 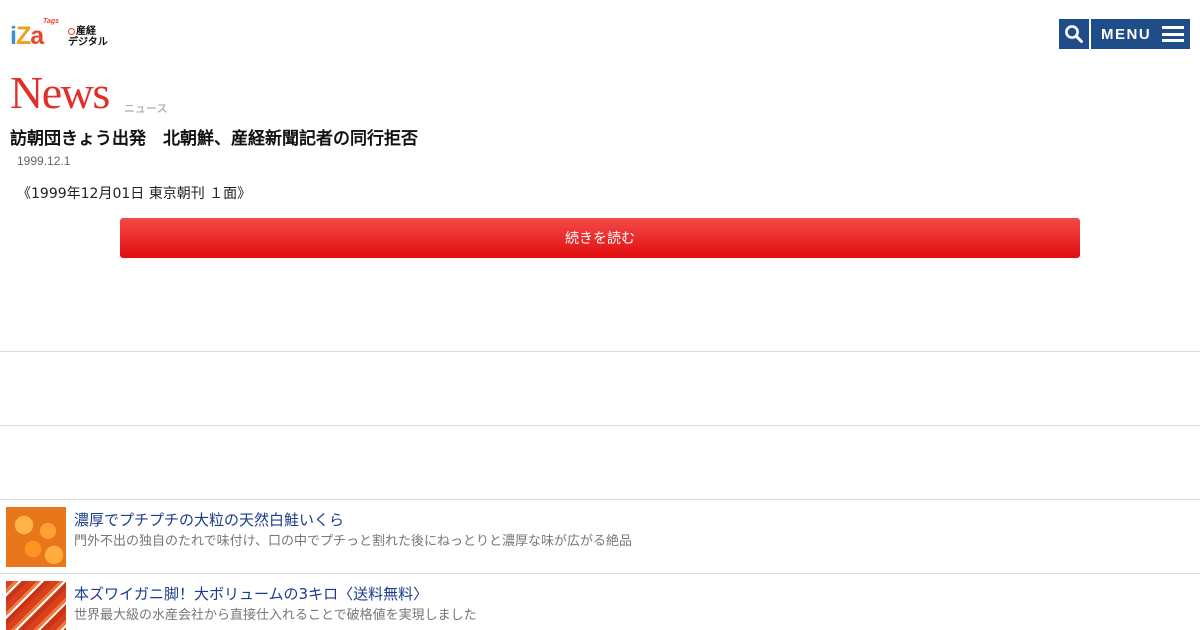 I want to click on iza-logo: iZa, so click(x=27, y=36).